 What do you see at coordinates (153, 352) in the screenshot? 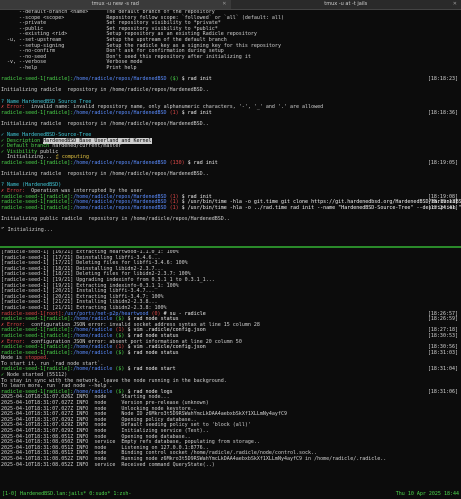
I see `command-text: $ rad node status` at bounding box center [153, 352].